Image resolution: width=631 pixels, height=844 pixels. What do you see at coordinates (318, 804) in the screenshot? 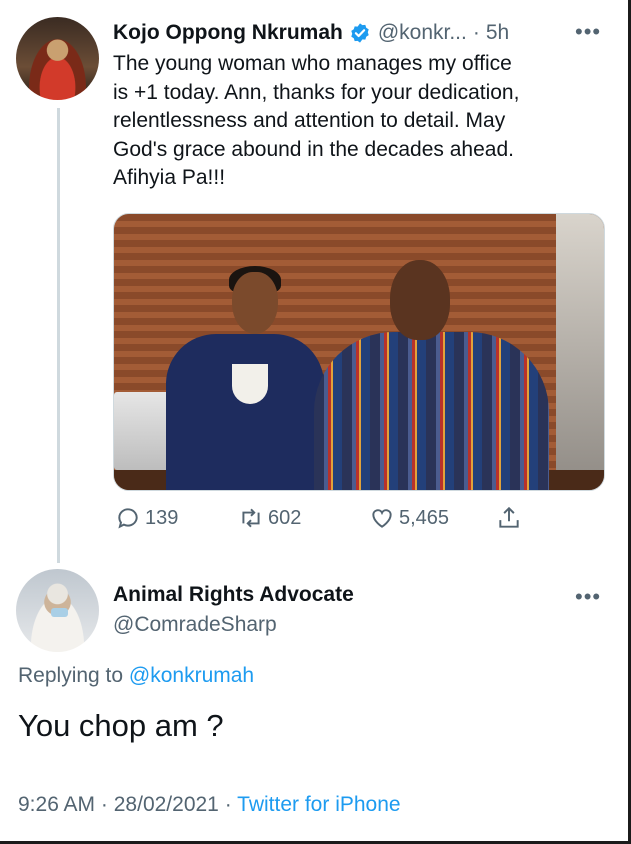
I see `reply-source-link: Twitter for iPhone` at bounding box center [318, 804].